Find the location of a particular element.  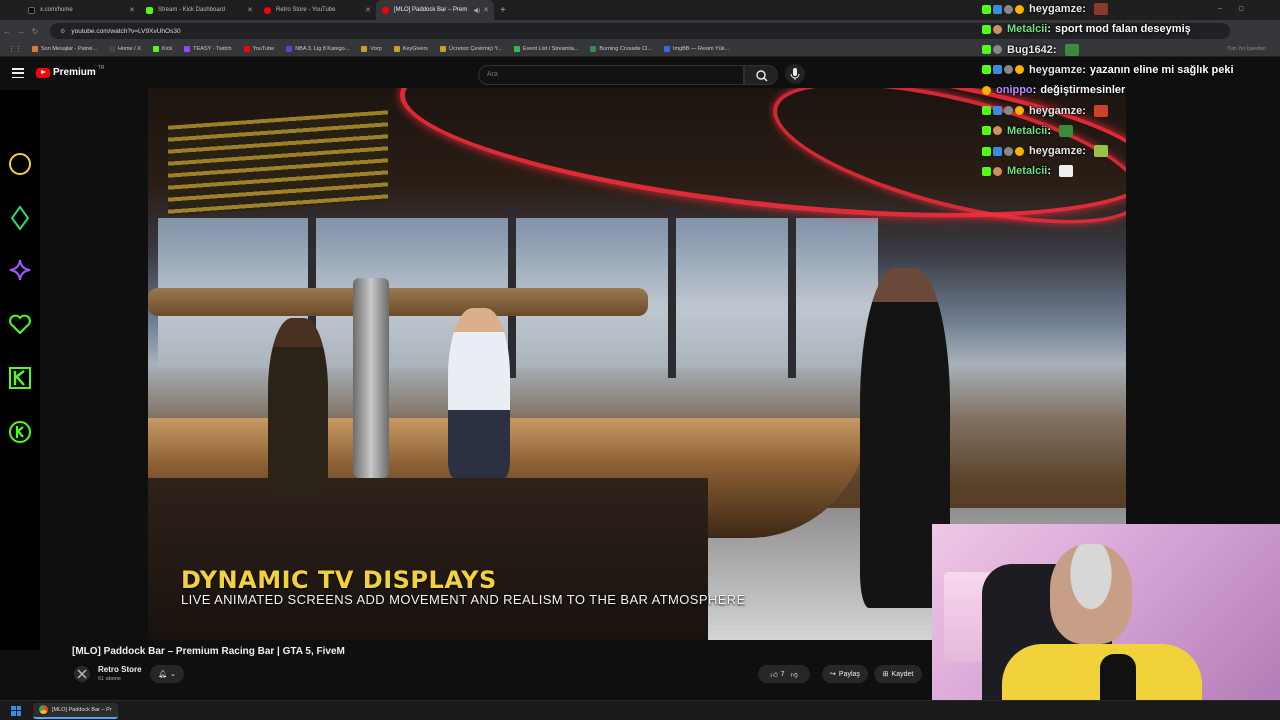

channel-logo-icon is located at coordinates (82, 674).